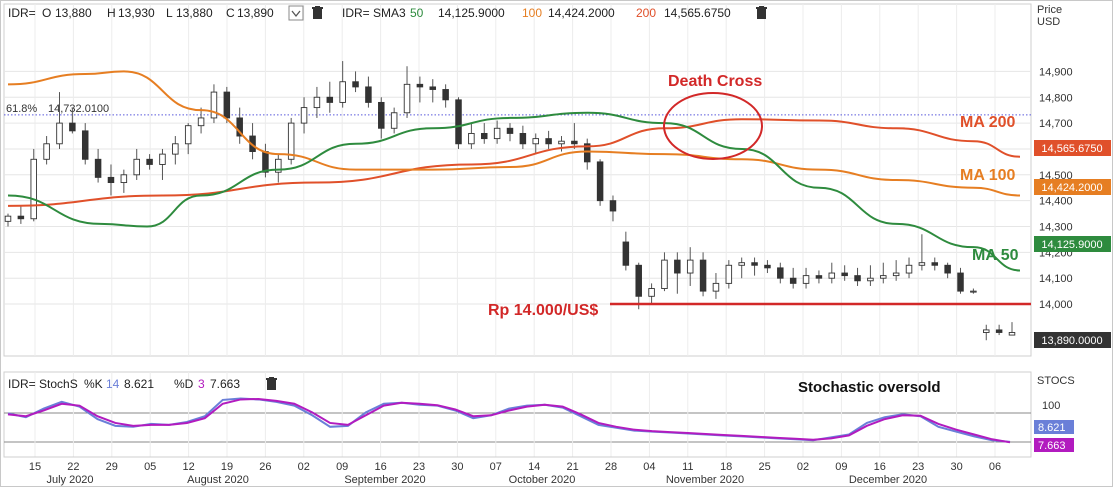 This screenshot has height=487, width=1115. Describe the element at coordinates (43, 384) in the screenshot. I see `stoch-label: IDR= StochS` at that location.